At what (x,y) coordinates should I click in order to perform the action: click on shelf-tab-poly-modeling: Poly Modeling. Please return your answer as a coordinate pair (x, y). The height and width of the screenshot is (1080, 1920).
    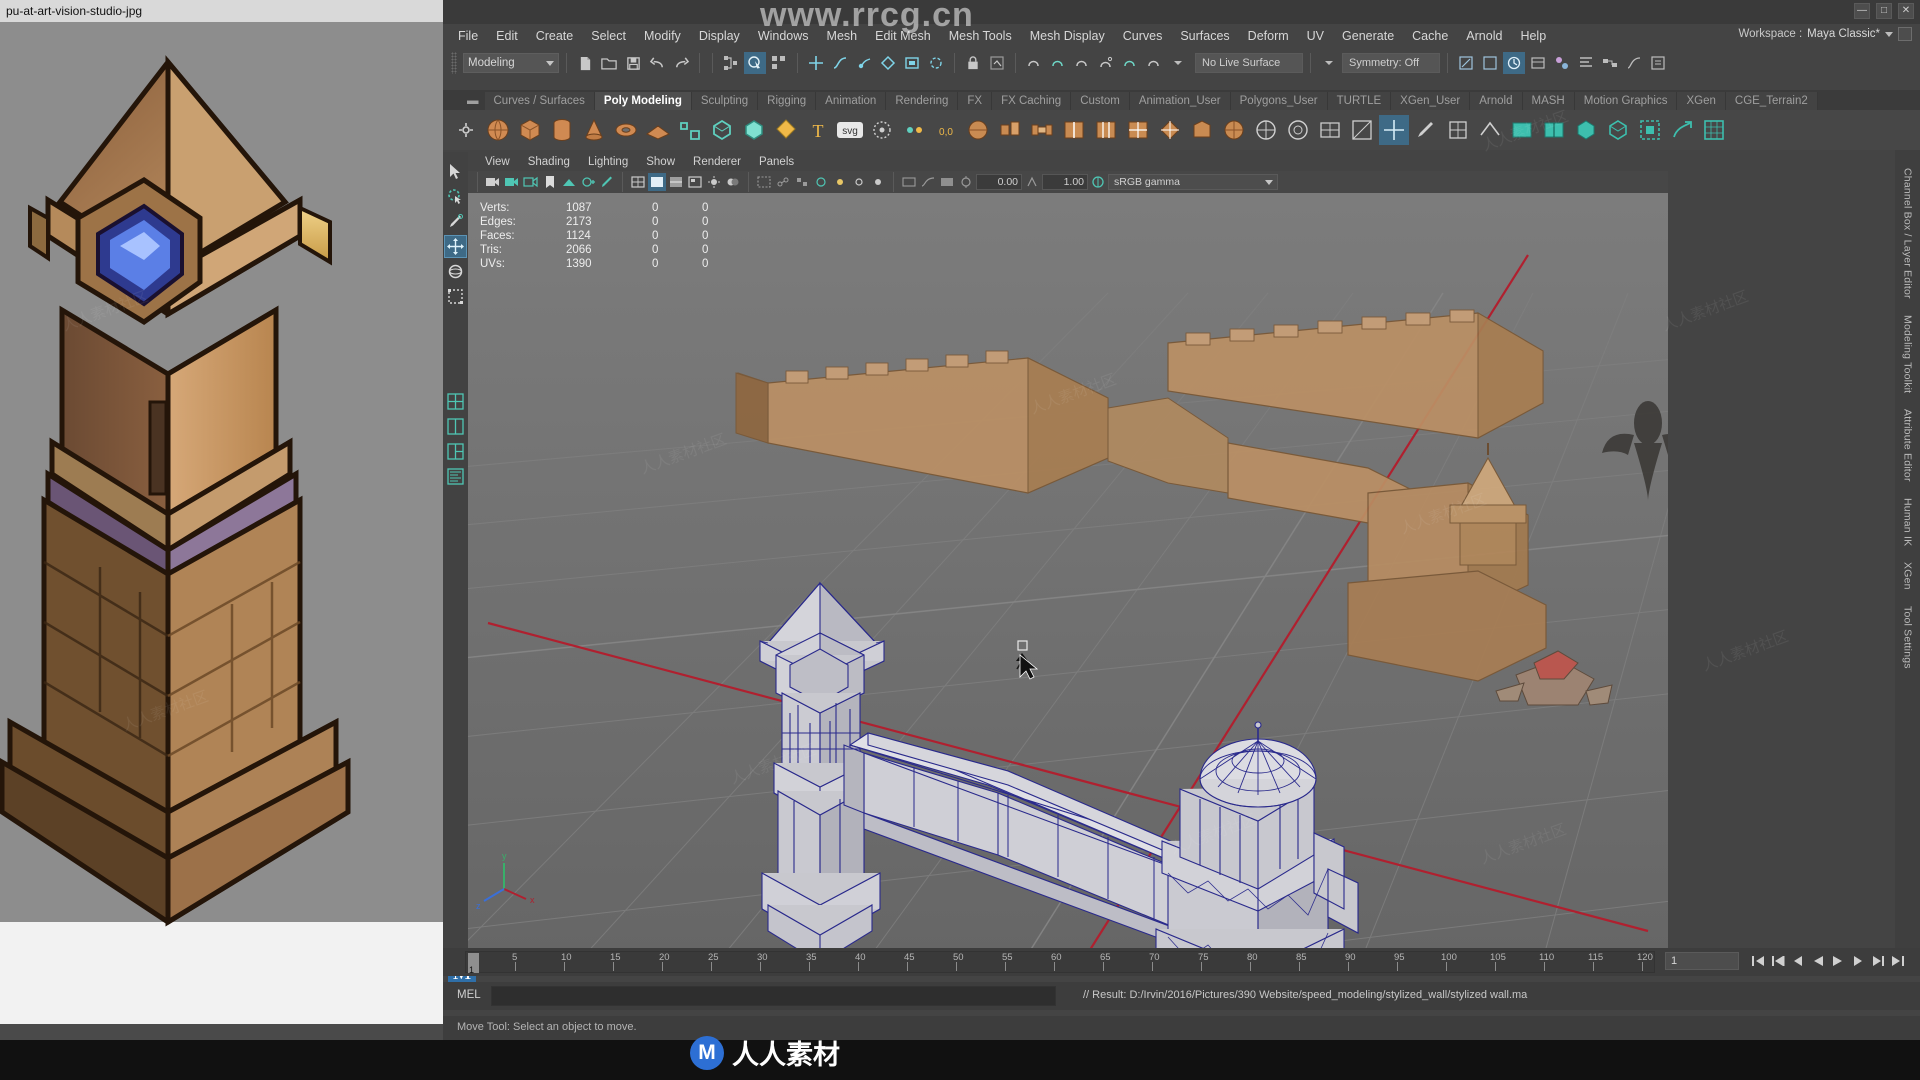
    Looking at the image, I should click on (643, 101).